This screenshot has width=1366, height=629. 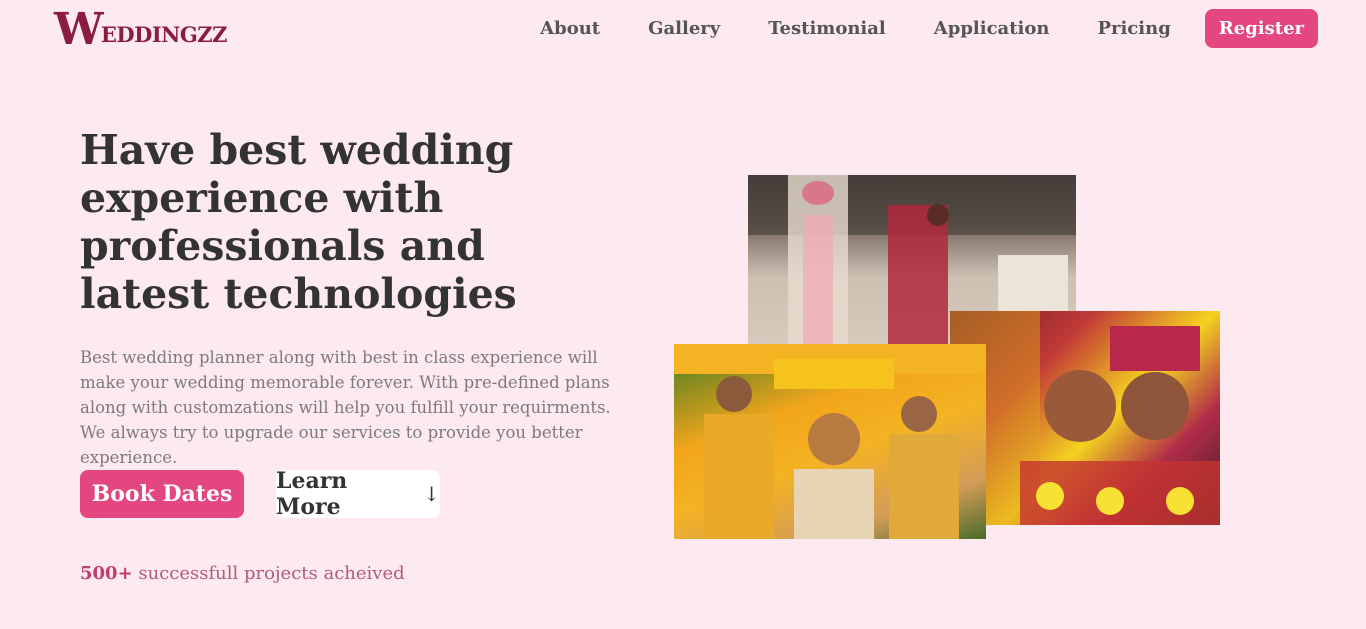 I want to click on logo-text: EDDINGZZ, so click(x=164, y=34).